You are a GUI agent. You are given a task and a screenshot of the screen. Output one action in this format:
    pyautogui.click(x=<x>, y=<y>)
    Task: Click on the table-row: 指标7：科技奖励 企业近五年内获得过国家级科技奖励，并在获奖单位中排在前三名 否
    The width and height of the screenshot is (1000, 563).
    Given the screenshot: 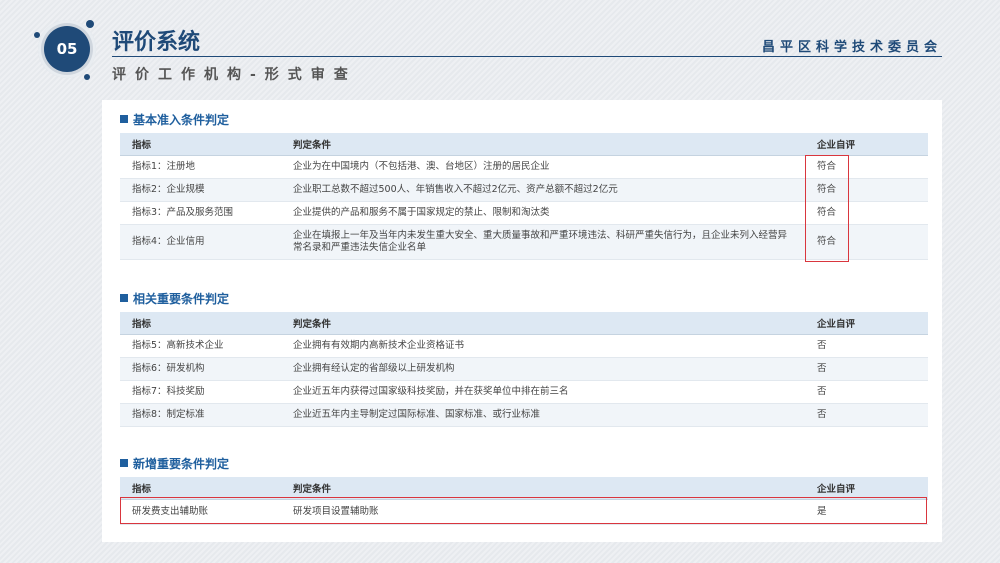 What is the action you would take?
    pyautogui.click(x=524, y=392)
    